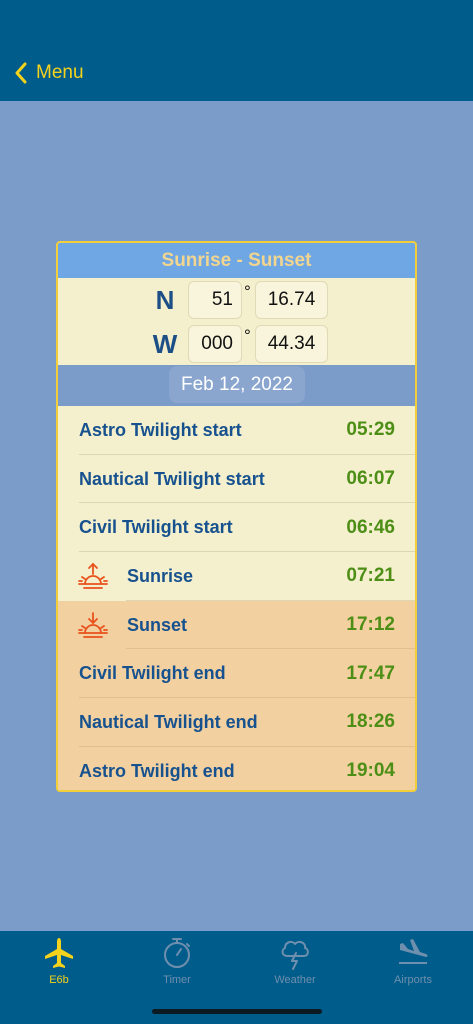 The width and height of the screenshot is (473, 1024). I want to click on sunset-icon, so click(93, 625).